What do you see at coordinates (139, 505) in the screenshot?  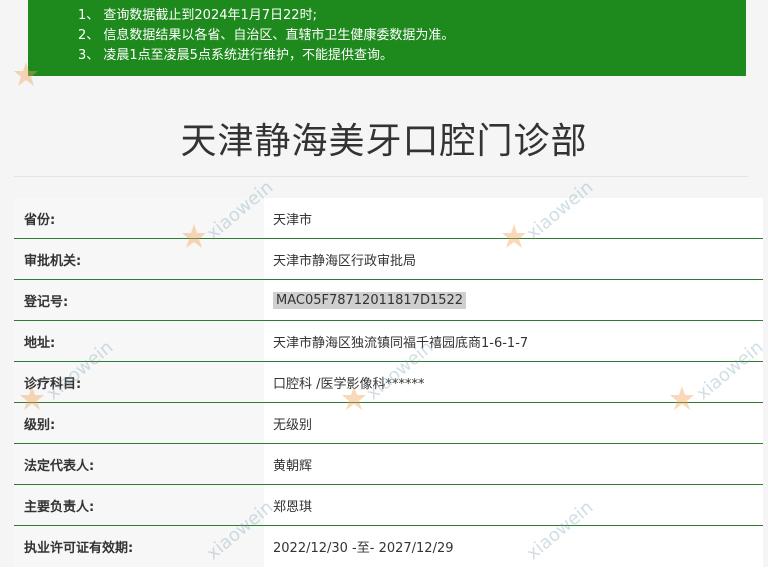 I see `row-label-principal: 主要负责人:` at bounding box center [139, 505].